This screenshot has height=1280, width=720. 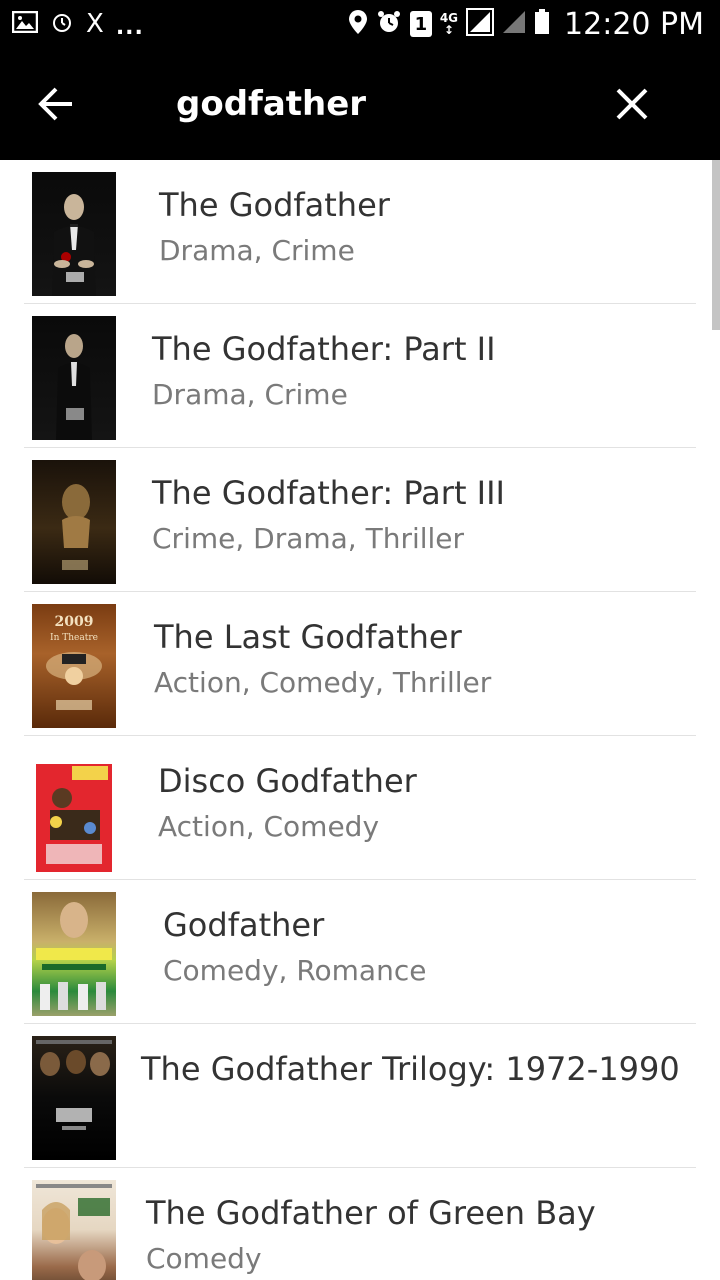 What do you see at coordinates (410, 1069) in the screenshot?
I see `movie-title: The Godfather Trilogy: 1972-1990` at bounding box center [410, 1069].